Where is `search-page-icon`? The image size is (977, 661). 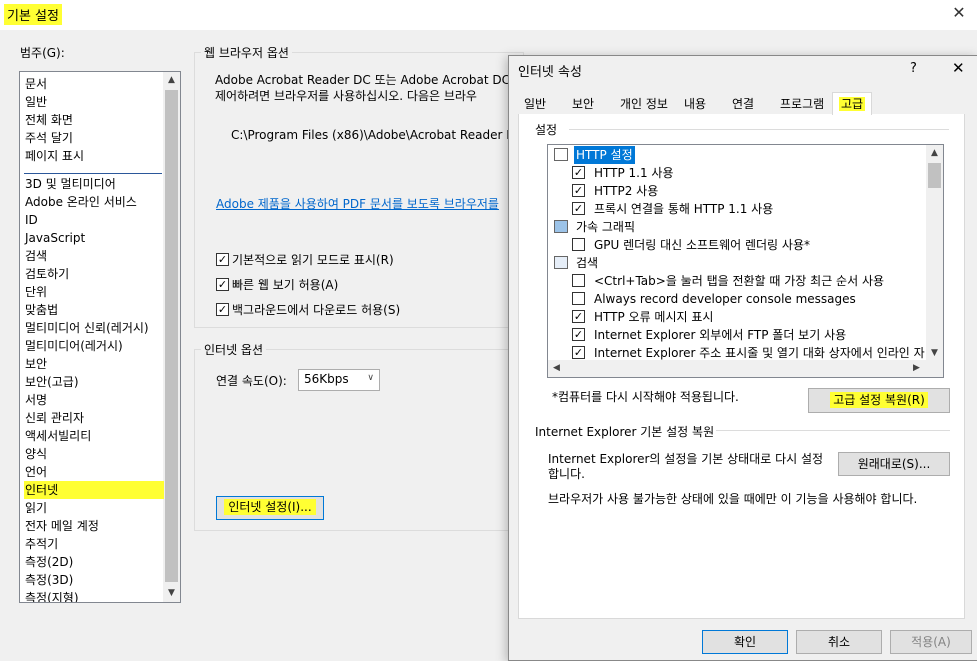 search-page-icon is located at coordinates (561, 262).